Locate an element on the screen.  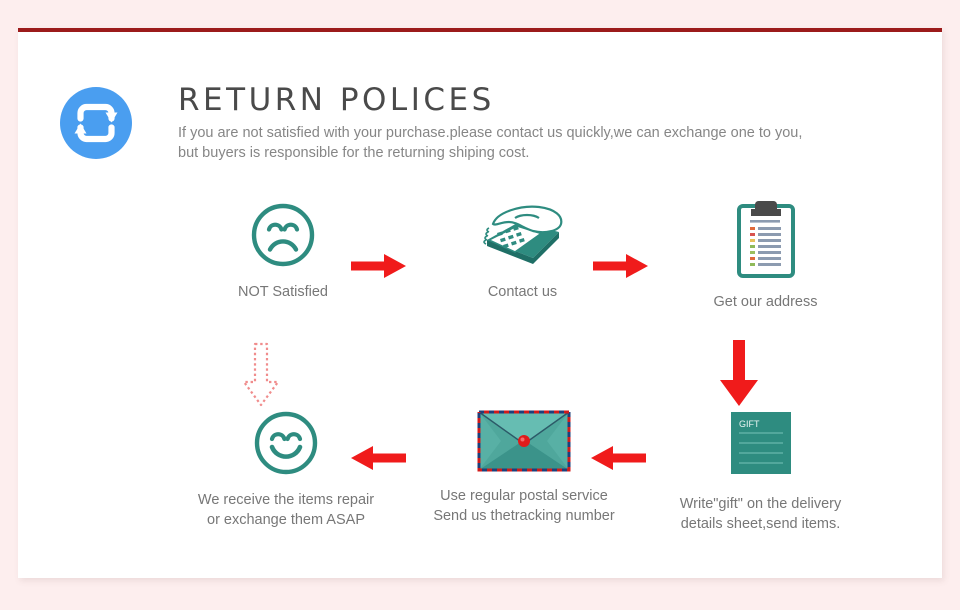
arrow-down-dotted-icon is located at coordinates (261, 377).